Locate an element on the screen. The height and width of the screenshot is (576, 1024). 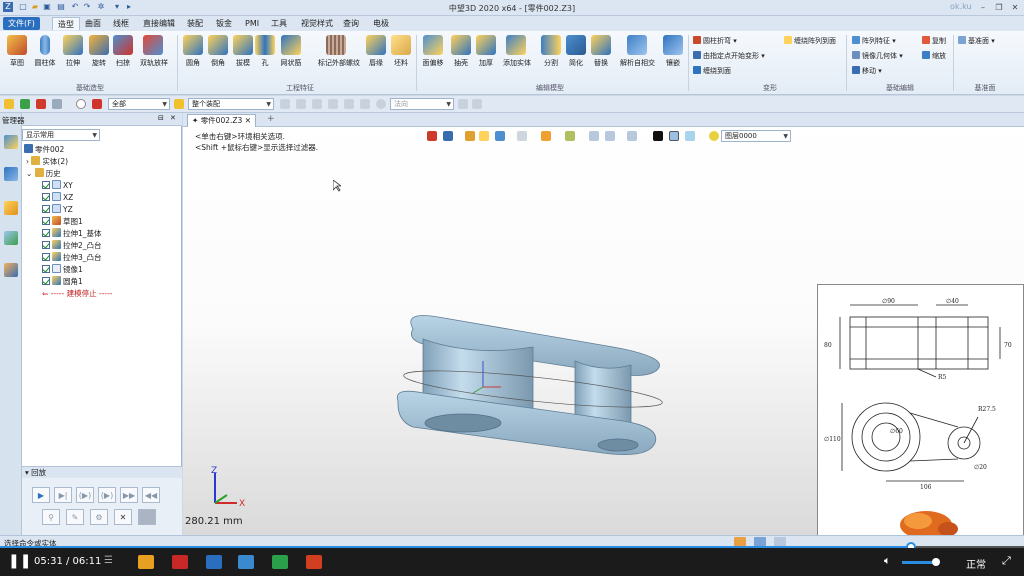
close-tab-icon: ✕ is located at coordinates (248, 120).